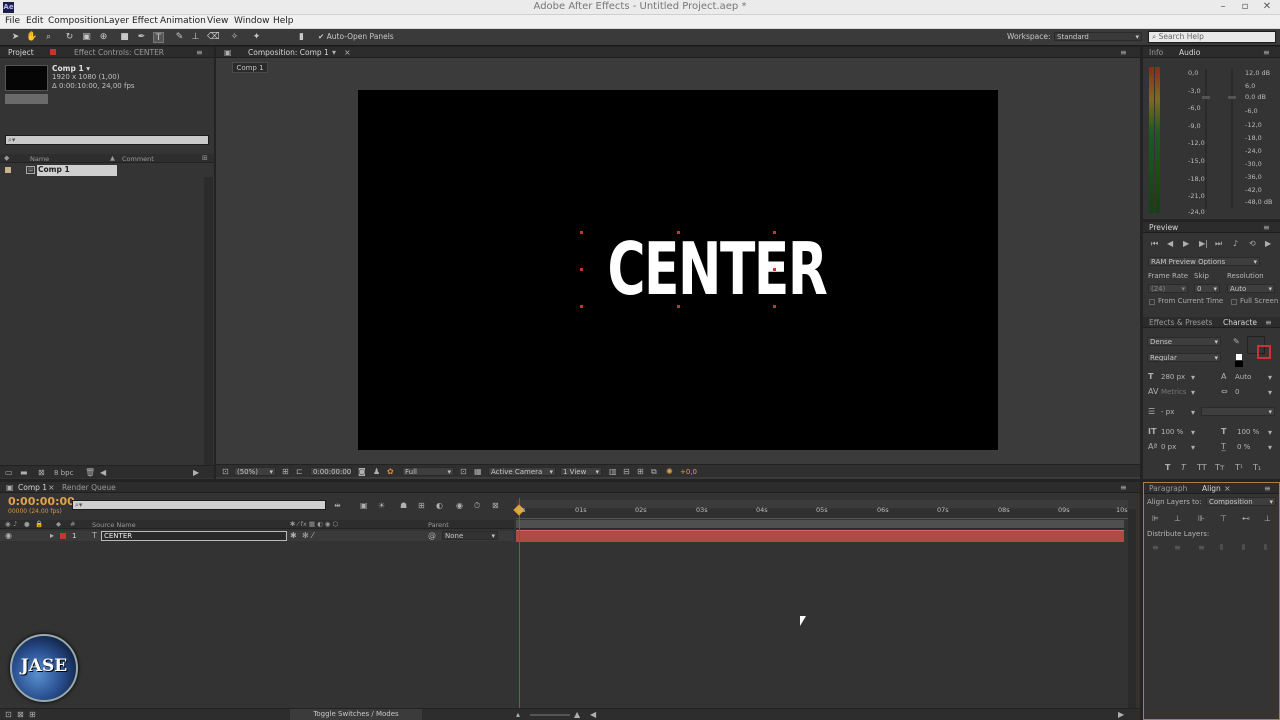  Describe the element at coordinates (1239, 468) in the screenshot. I see `superscript-icon: T¹` at that location.